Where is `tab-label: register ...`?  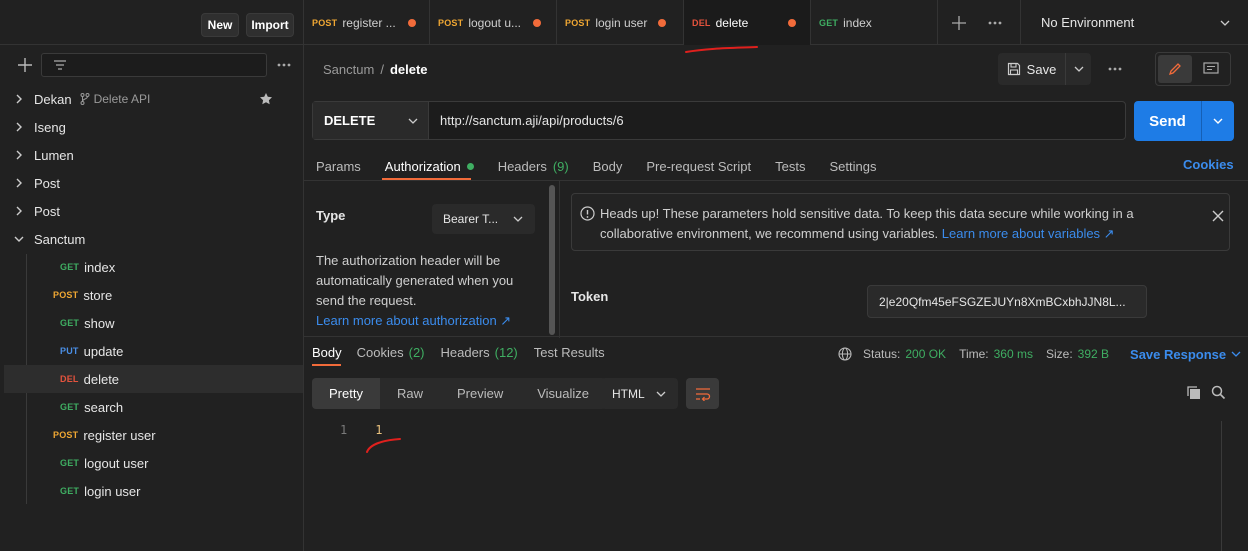 tab-label: register ... is located at coordinates (369, 22).